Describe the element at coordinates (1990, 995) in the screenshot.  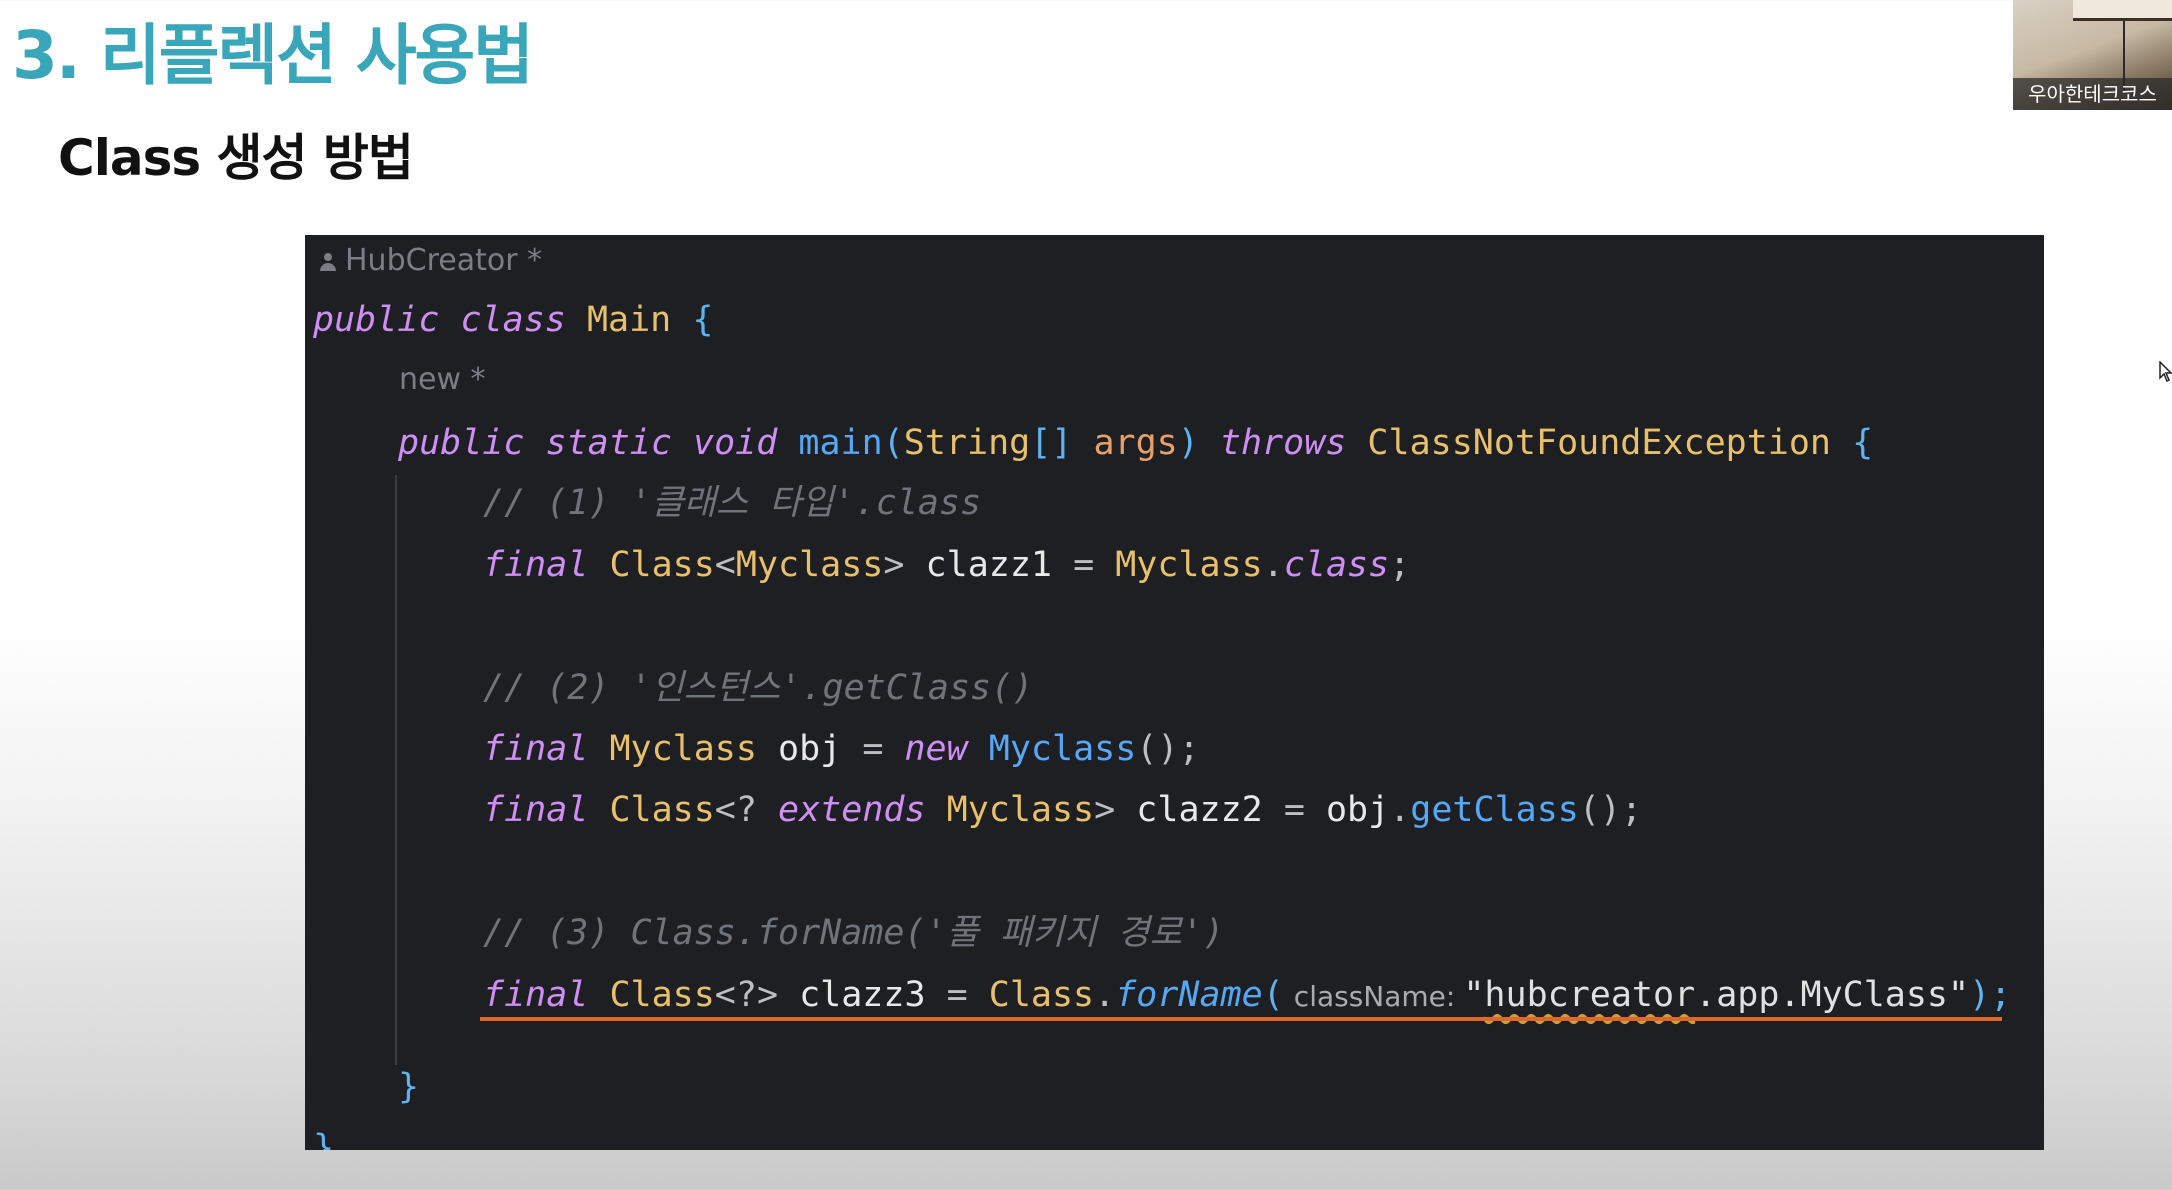
I see `call-end: );` at that location.